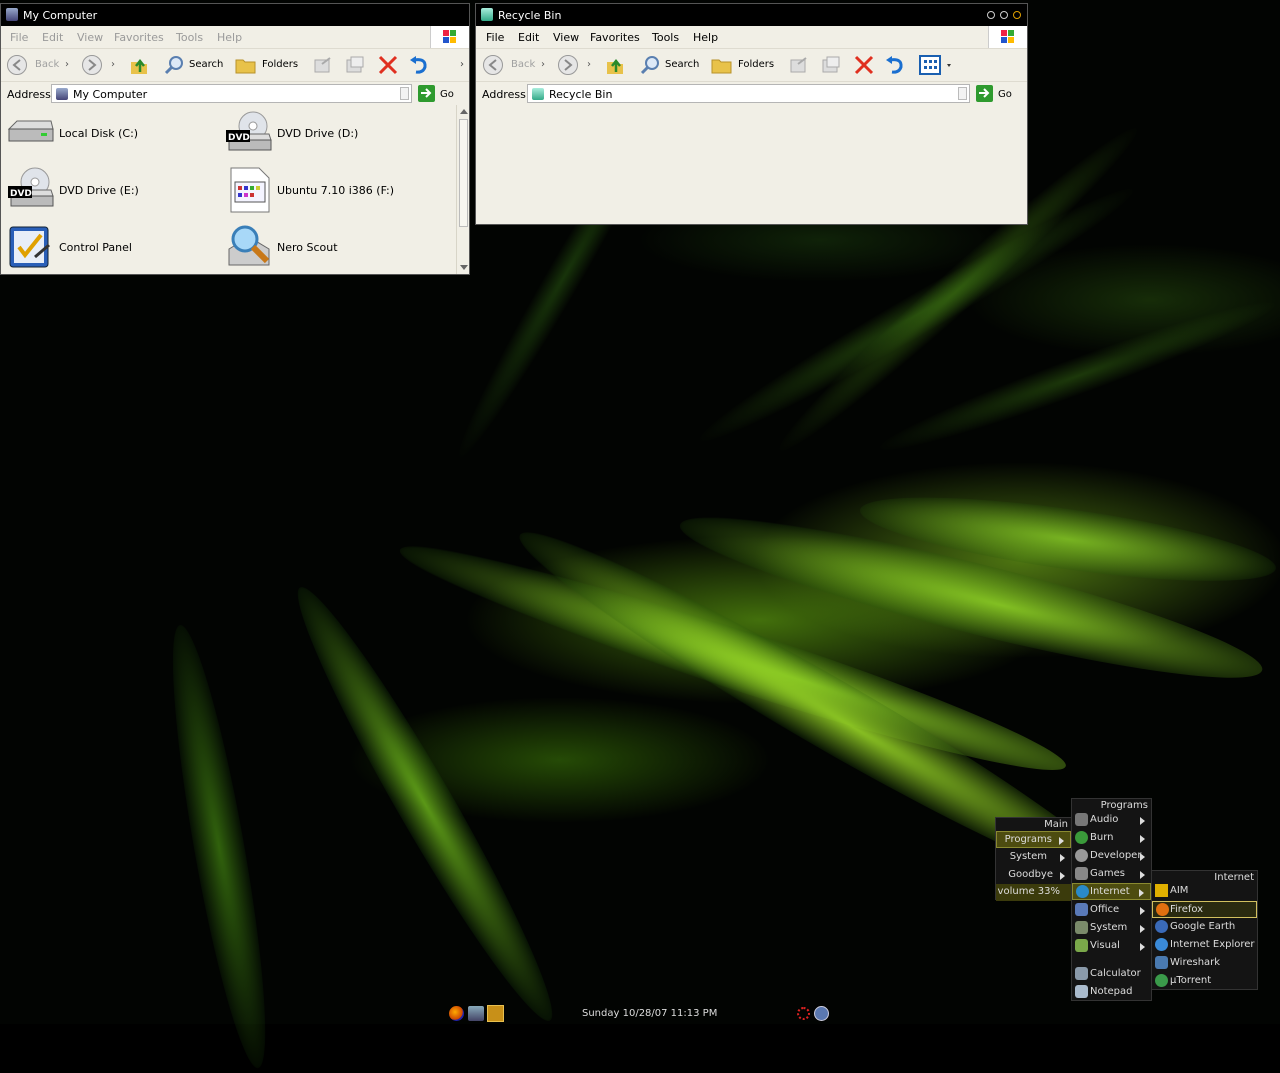 The height and width of the screenshot is (1073, 1280). I want to click on menu-item-wireshark: Wireshark, so click(1204, 963).